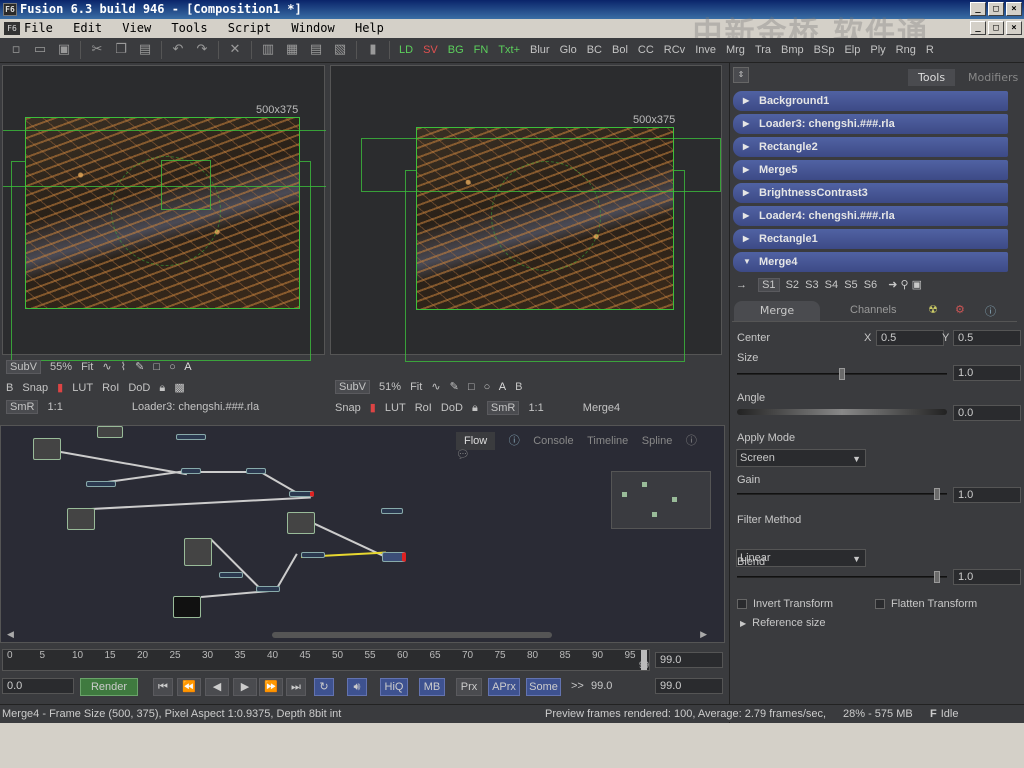 The image size is (1024, 768). Describe the element at coordinates (960, 309) in the screenshot. I see `gear-icon: ⚙` at that location.